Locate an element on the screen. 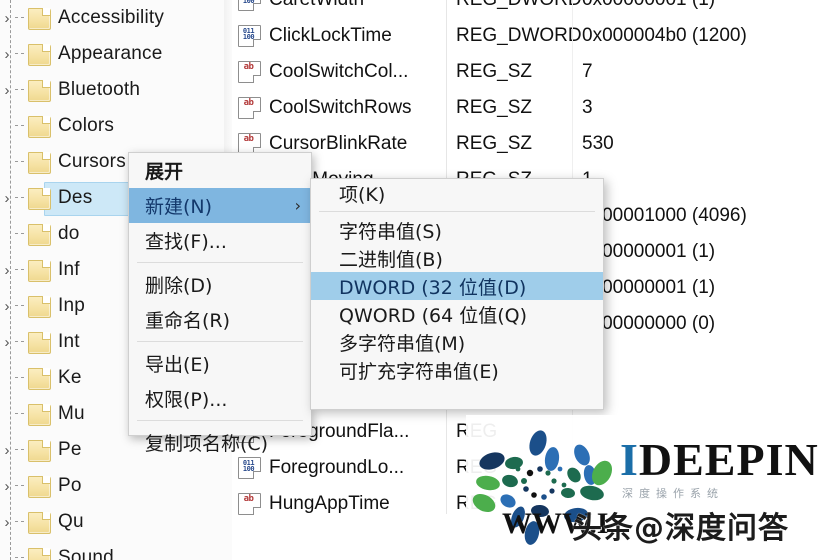 The image size is (836, 560). tree-item-label: Cursors is located at coordinates (92, 161).